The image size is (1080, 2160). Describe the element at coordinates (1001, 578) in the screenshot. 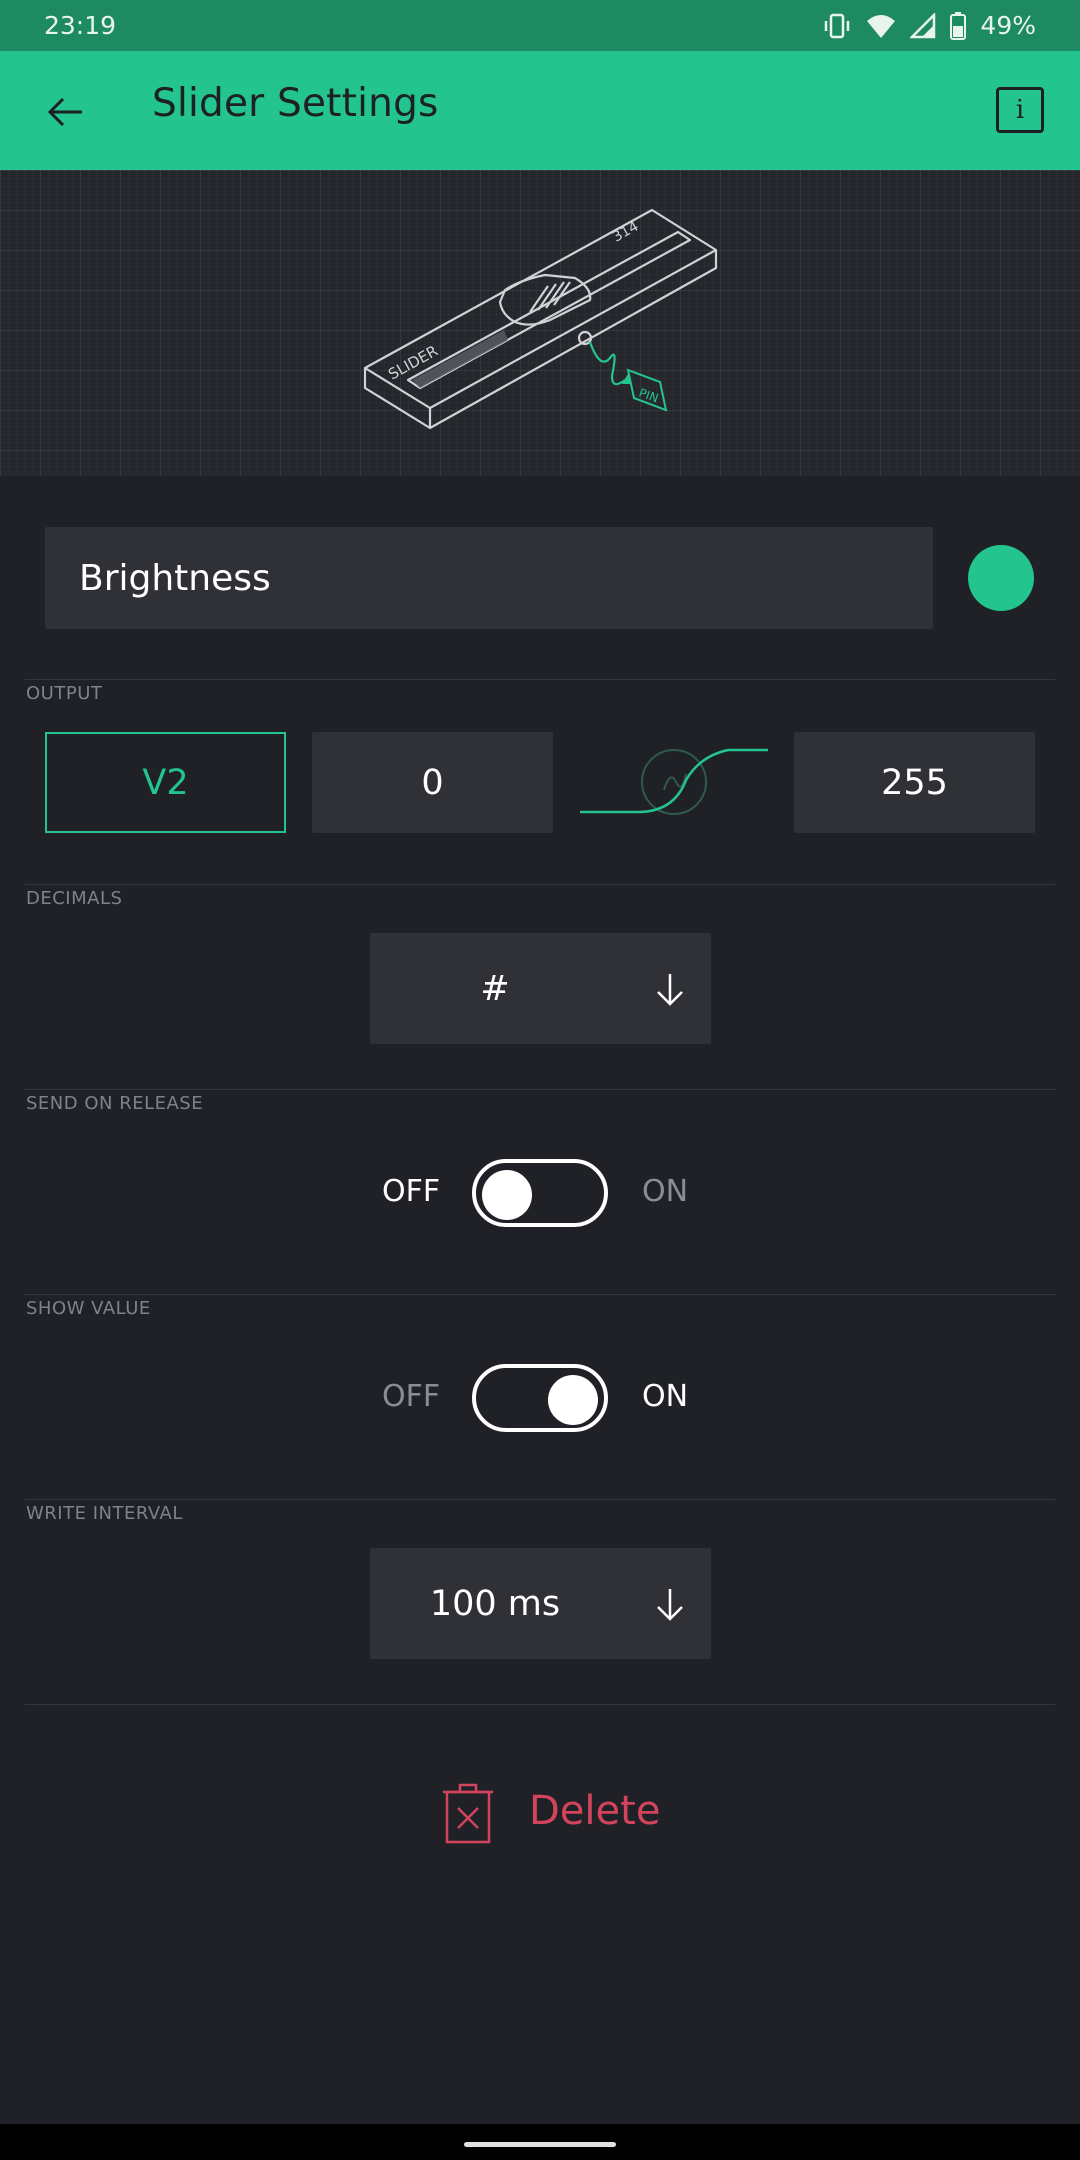

I see `color-picker` at that location.